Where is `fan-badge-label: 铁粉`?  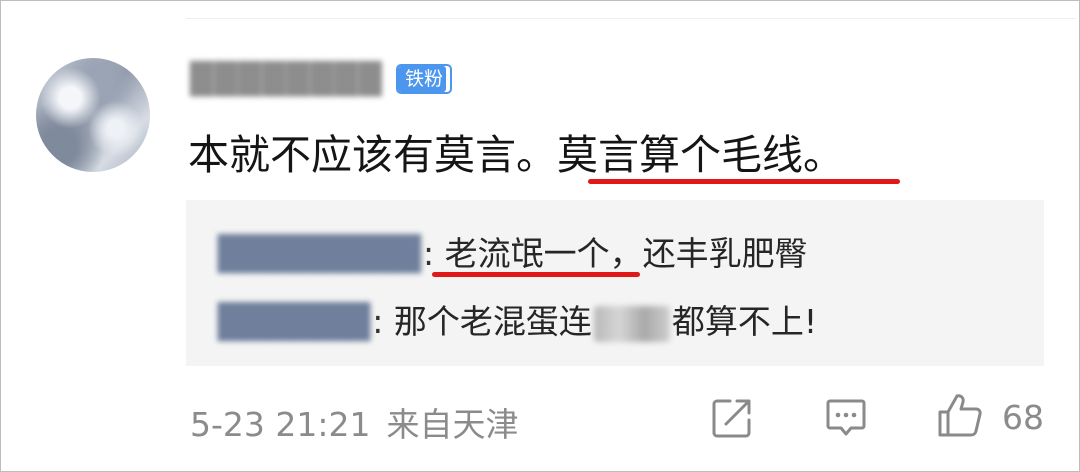
fan-badge-label: 铁粉 is located at coordinates (424, 79).